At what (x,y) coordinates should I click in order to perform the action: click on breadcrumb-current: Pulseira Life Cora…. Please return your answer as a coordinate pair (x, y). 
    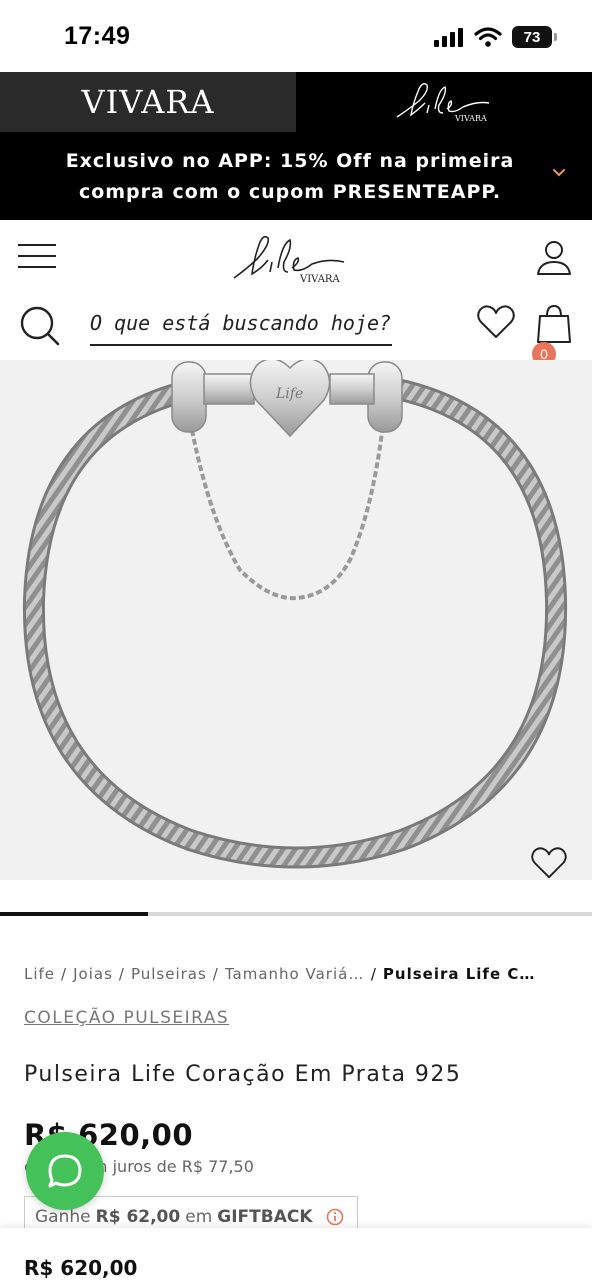
    Looking at the image, I should click on (462, 974).